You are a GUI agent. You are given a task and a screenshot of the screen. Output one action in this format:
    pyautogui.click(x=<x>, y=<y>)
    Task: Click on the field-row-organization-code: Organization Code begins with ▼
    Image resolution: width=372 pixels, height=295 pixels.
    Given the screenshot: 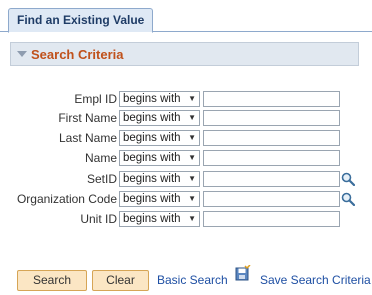 What is the action you would take?
    pyautogui.click(x=186, y=200)
    